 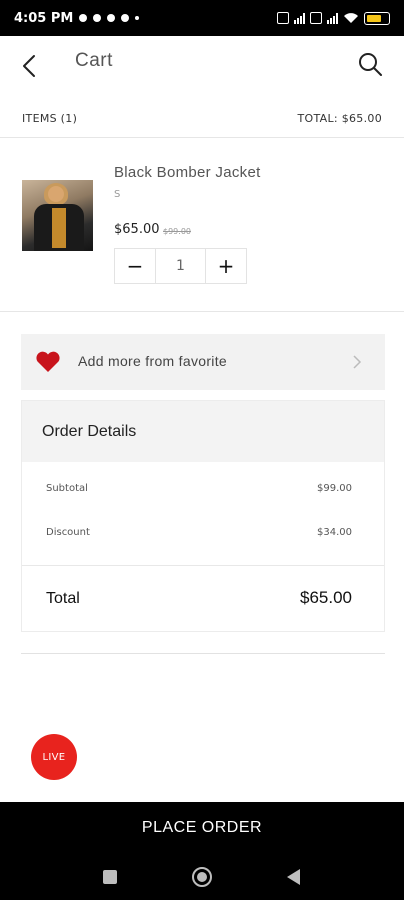 I want to click on total-label: Total, so click(x=63, y=598).